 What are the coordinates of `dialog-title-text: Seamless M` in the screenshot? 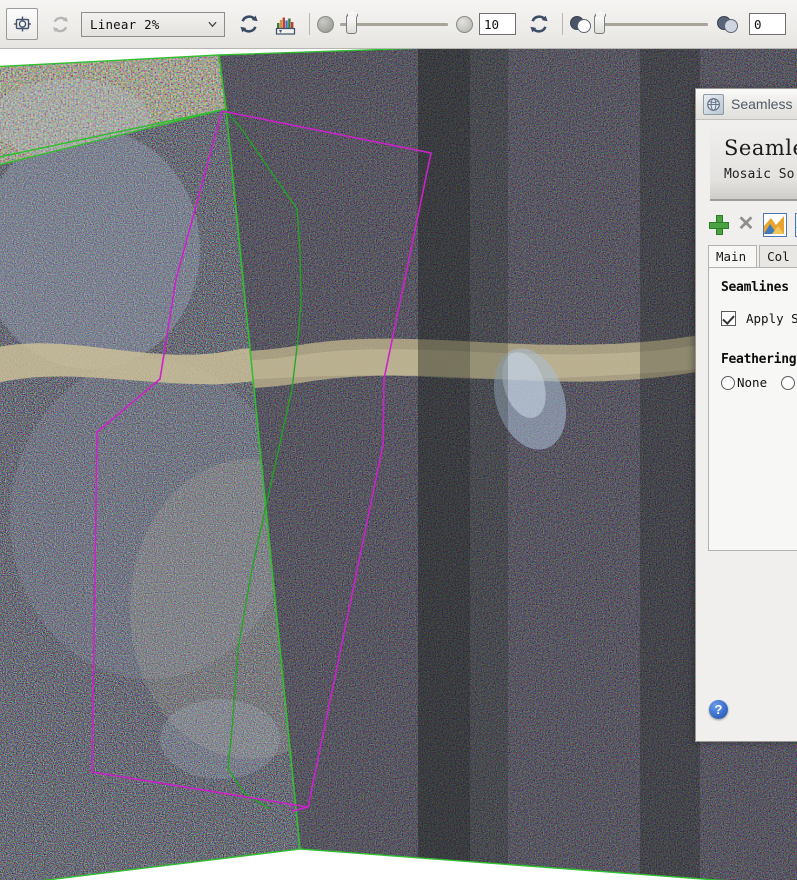 It's located at (764, 104).